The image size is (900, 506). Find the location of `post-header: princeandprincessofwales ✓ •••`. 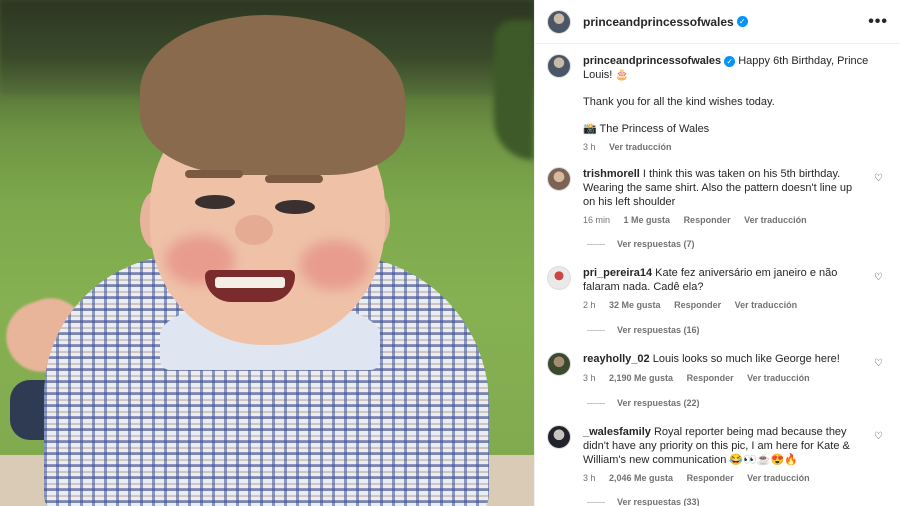

post-header: princeandprincessofwales ✓ ••• is located at coordinates (717, 22).